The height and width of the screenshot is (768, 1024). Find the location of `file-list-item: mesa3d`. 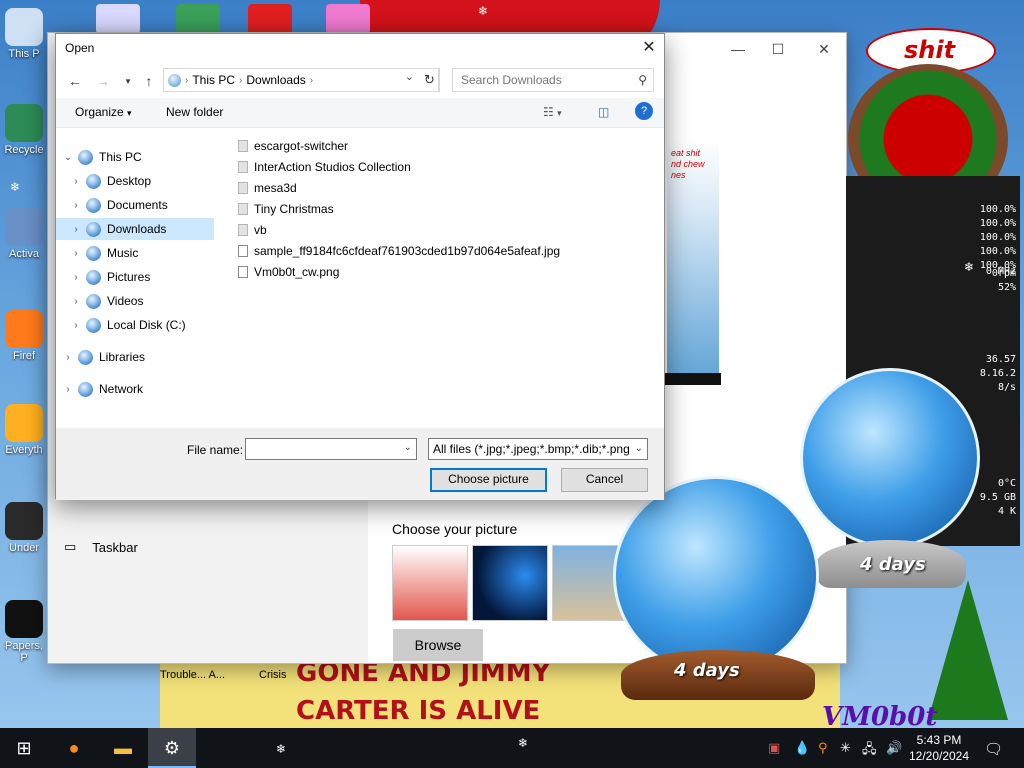

file-list-item: mesa3d is located at coordinates (266, 188).